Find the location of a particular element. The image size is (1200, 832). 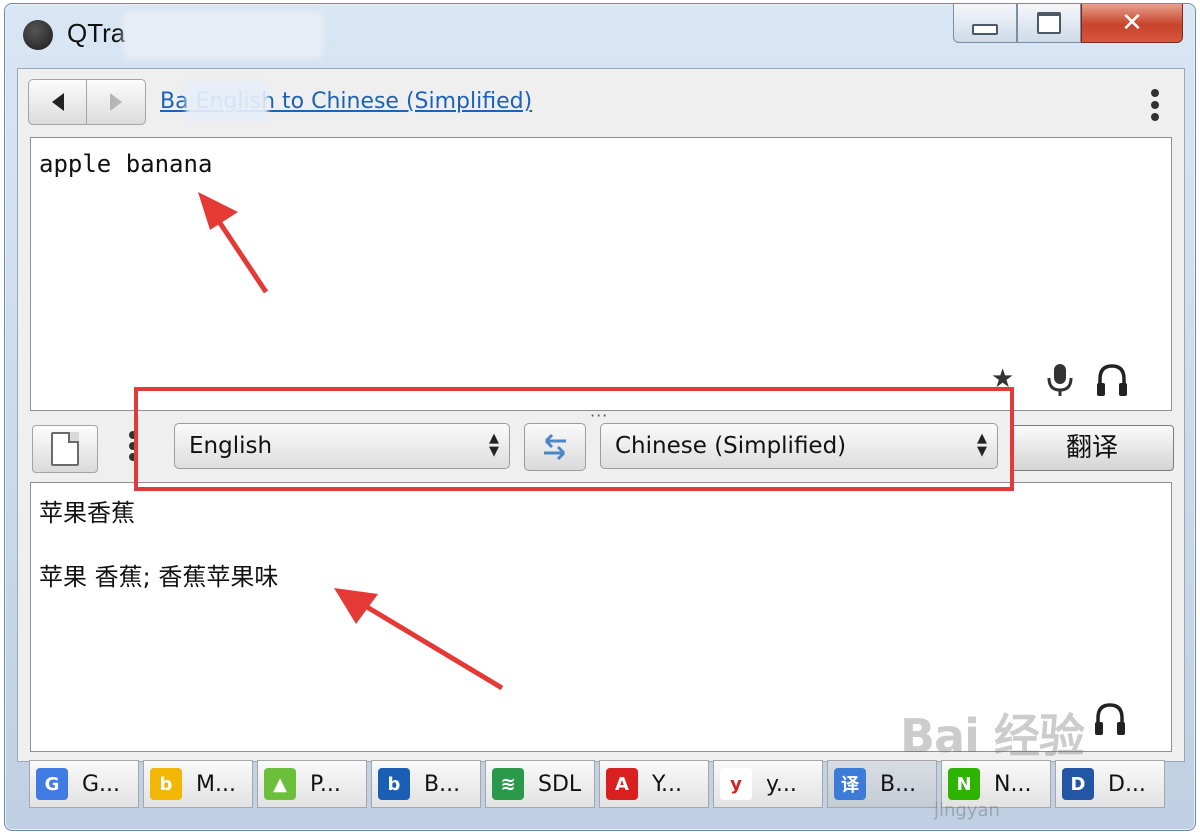

microphone-icon is located at coordinates (1060, 380).